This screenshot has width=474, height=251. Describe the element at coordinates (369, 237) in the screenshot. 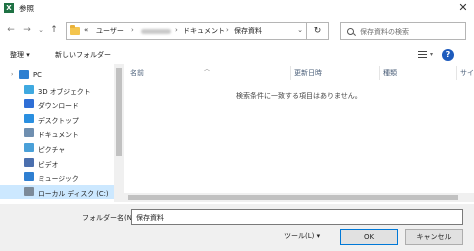

I see `ok-button: OK` at that location.